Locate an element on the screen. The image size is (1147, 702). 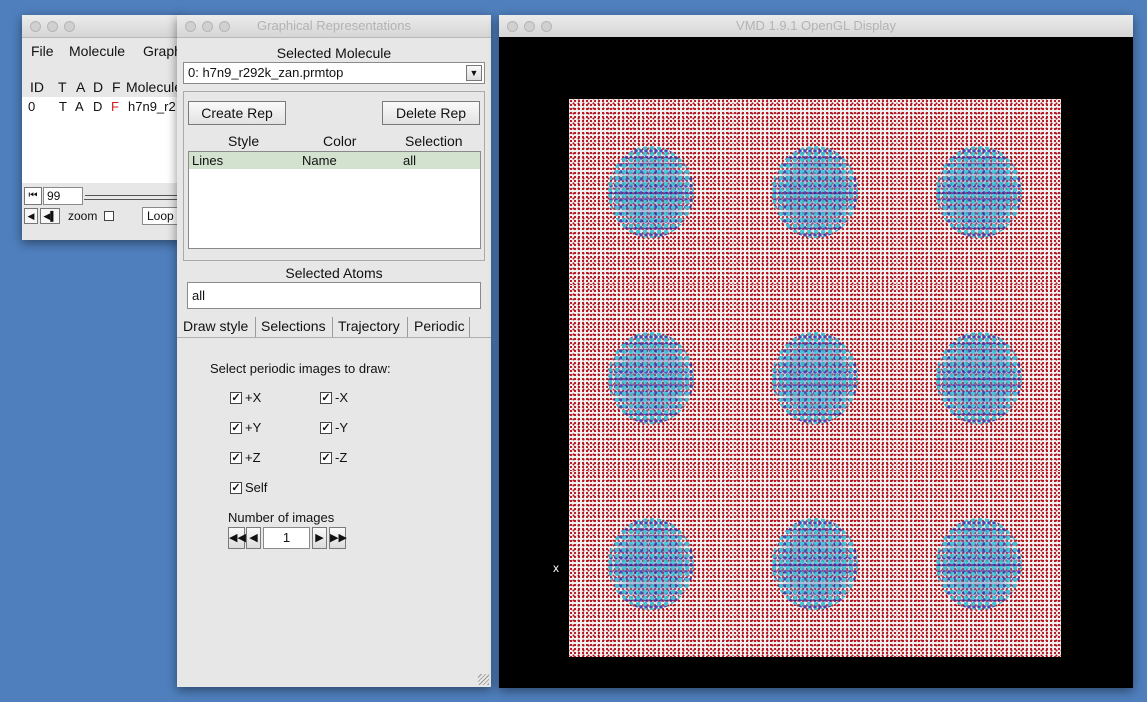
mol-drawn-flag: D is located at coordinates (97, 106).